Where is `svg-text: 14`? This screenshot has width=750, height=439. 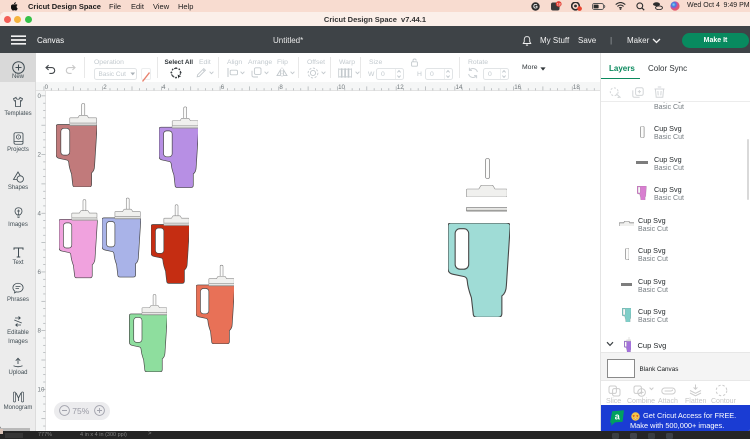
svg-text: 14 is located at coordinates (459, 87).